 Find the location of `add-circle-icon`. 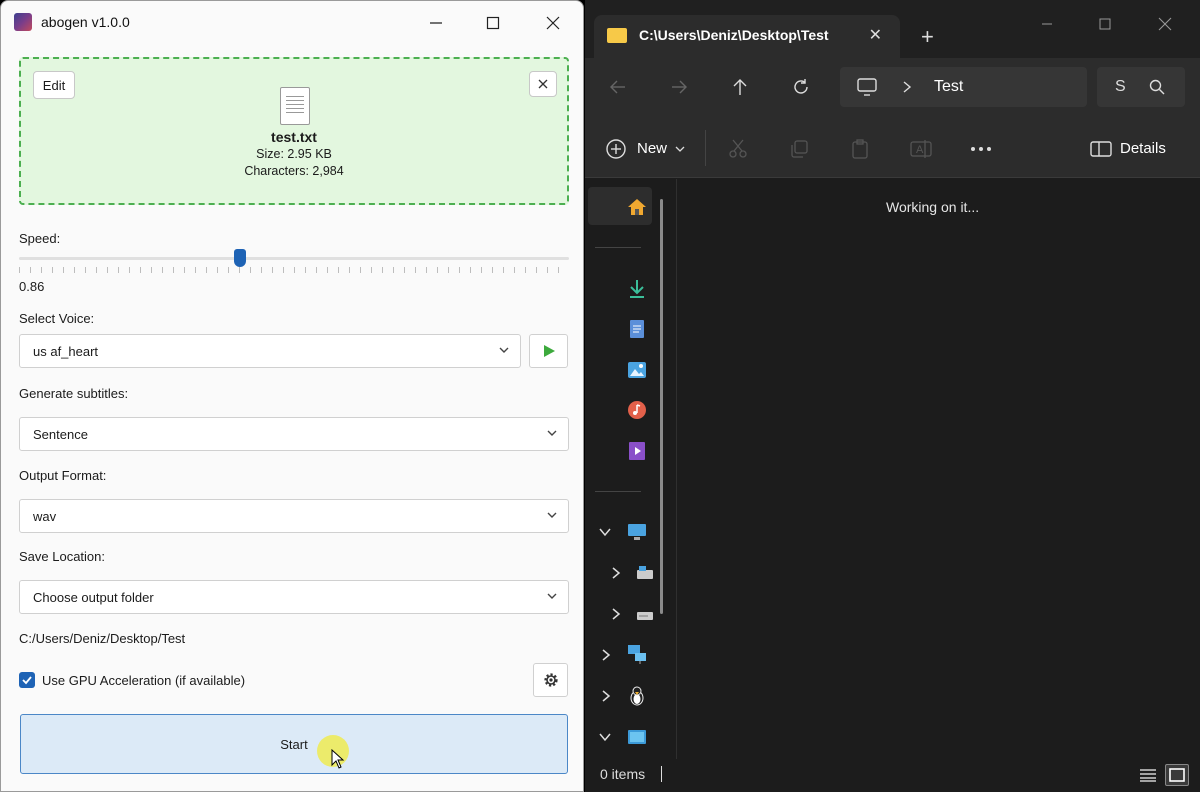

add-circle-icon is located at coordinates (616, 149).